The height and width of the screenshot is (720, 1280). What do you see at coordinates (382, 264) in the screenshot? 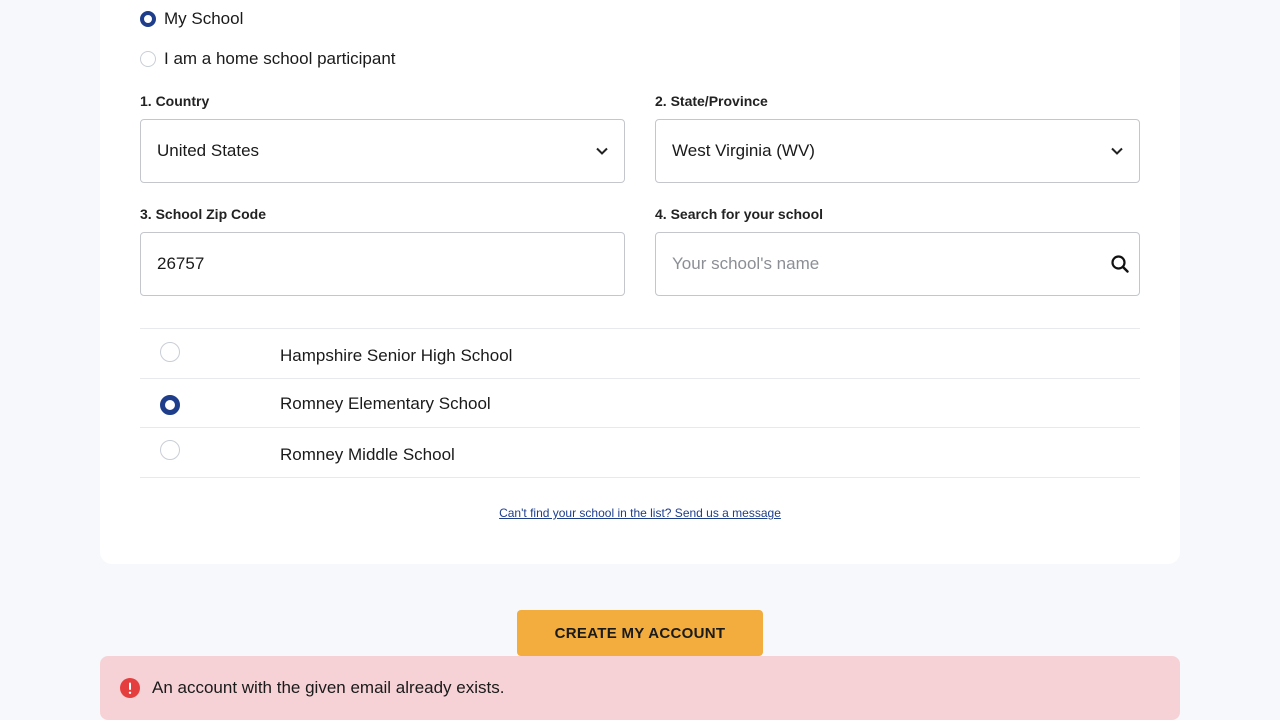
I see `zip-input: 26757` at bounding box center [382, 264].